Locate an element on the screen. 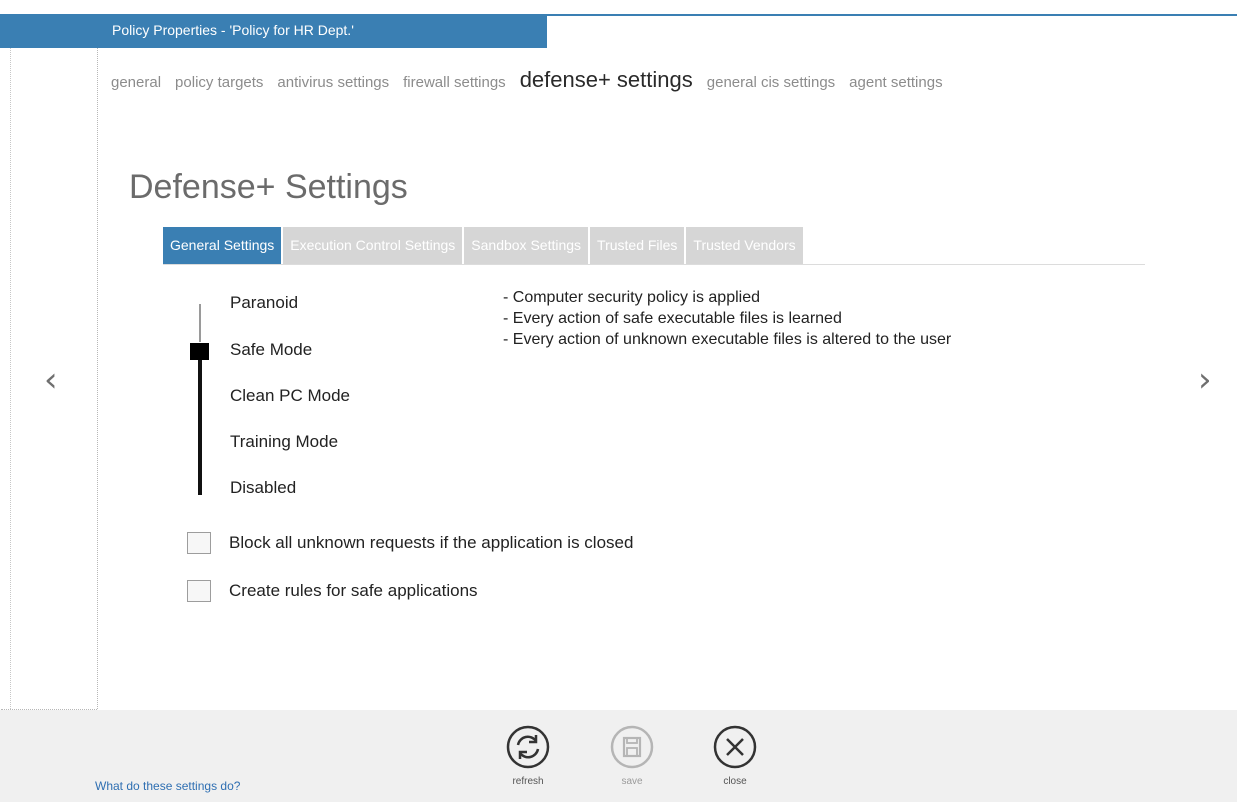  close-icon is located at coordinates (735, 747).